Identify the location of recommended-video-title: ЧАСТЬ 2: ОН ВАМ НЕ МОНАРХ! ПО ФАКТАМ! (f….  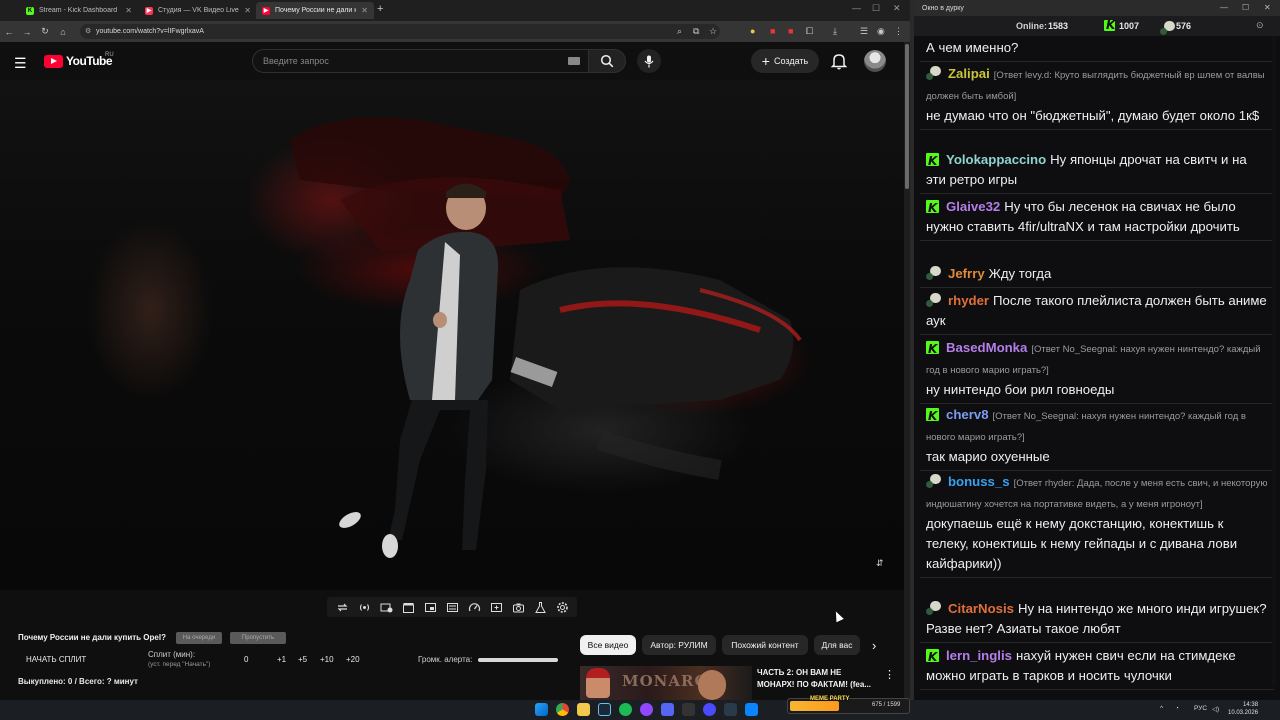
(819, 679).